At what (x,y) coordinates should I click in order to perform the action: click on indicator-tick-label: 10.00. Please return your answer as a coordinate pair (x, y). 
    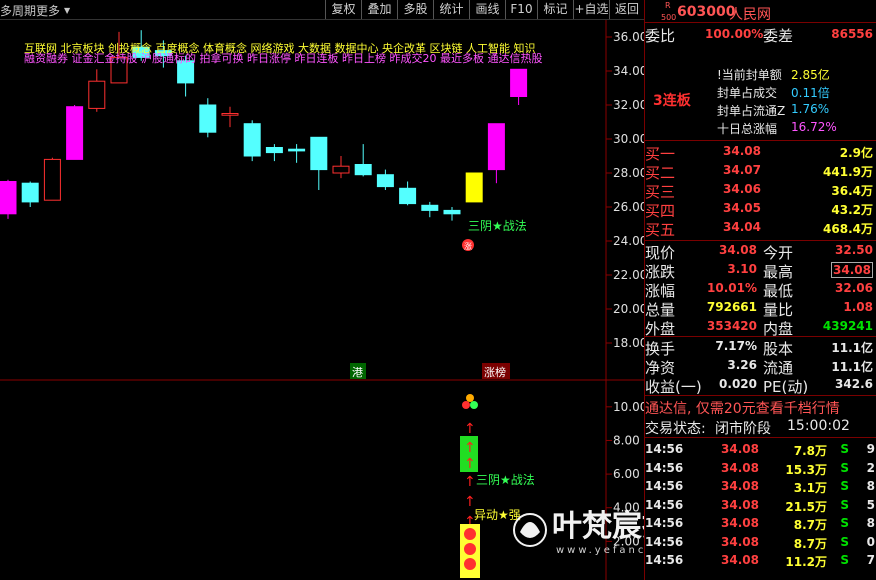
    Looking at the image, I should click on (628, 407).